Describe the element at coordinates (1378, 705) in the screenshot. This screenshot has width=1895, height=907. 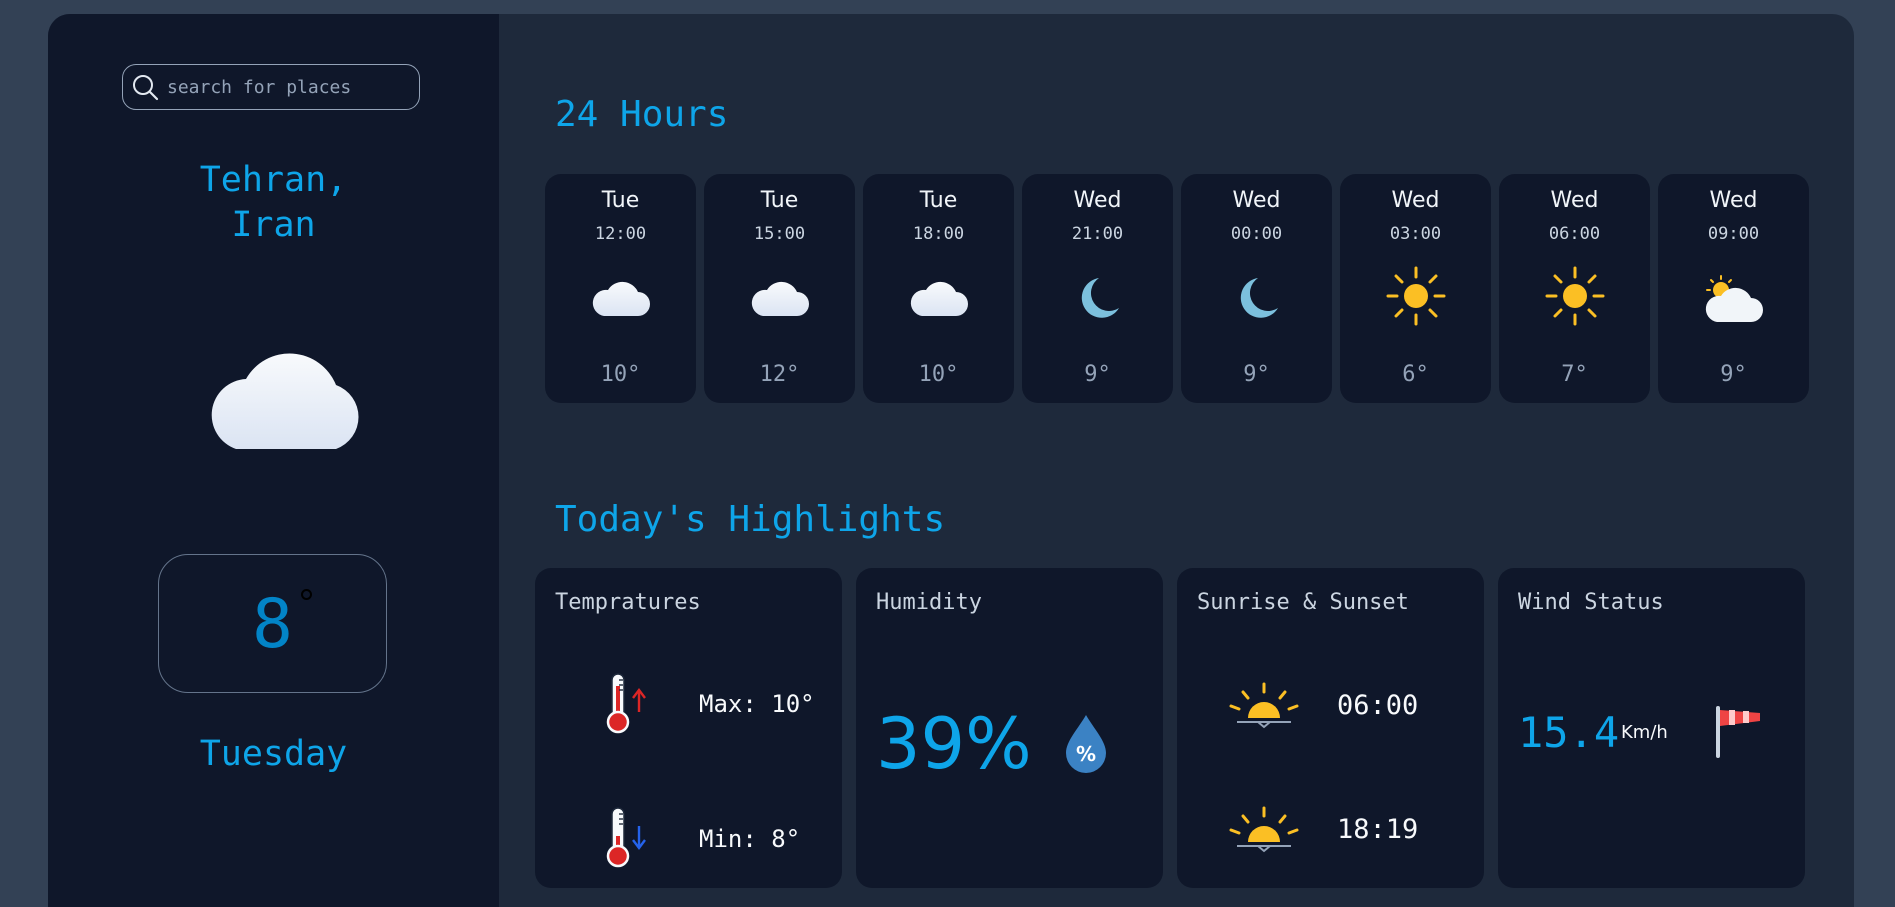
I see `sunrise-time: 06:00` at that location.